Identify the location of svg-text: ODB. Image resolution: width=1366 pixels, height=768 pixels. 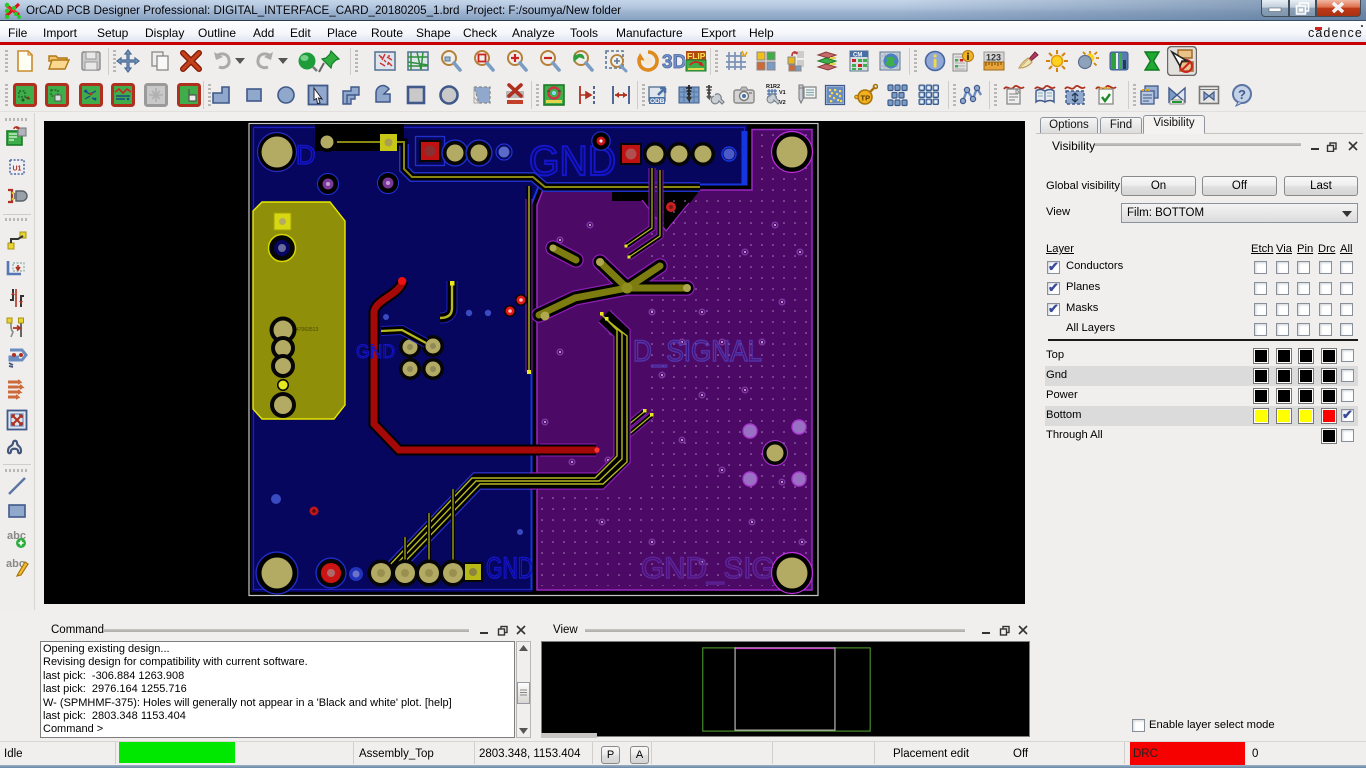
(657, 101).